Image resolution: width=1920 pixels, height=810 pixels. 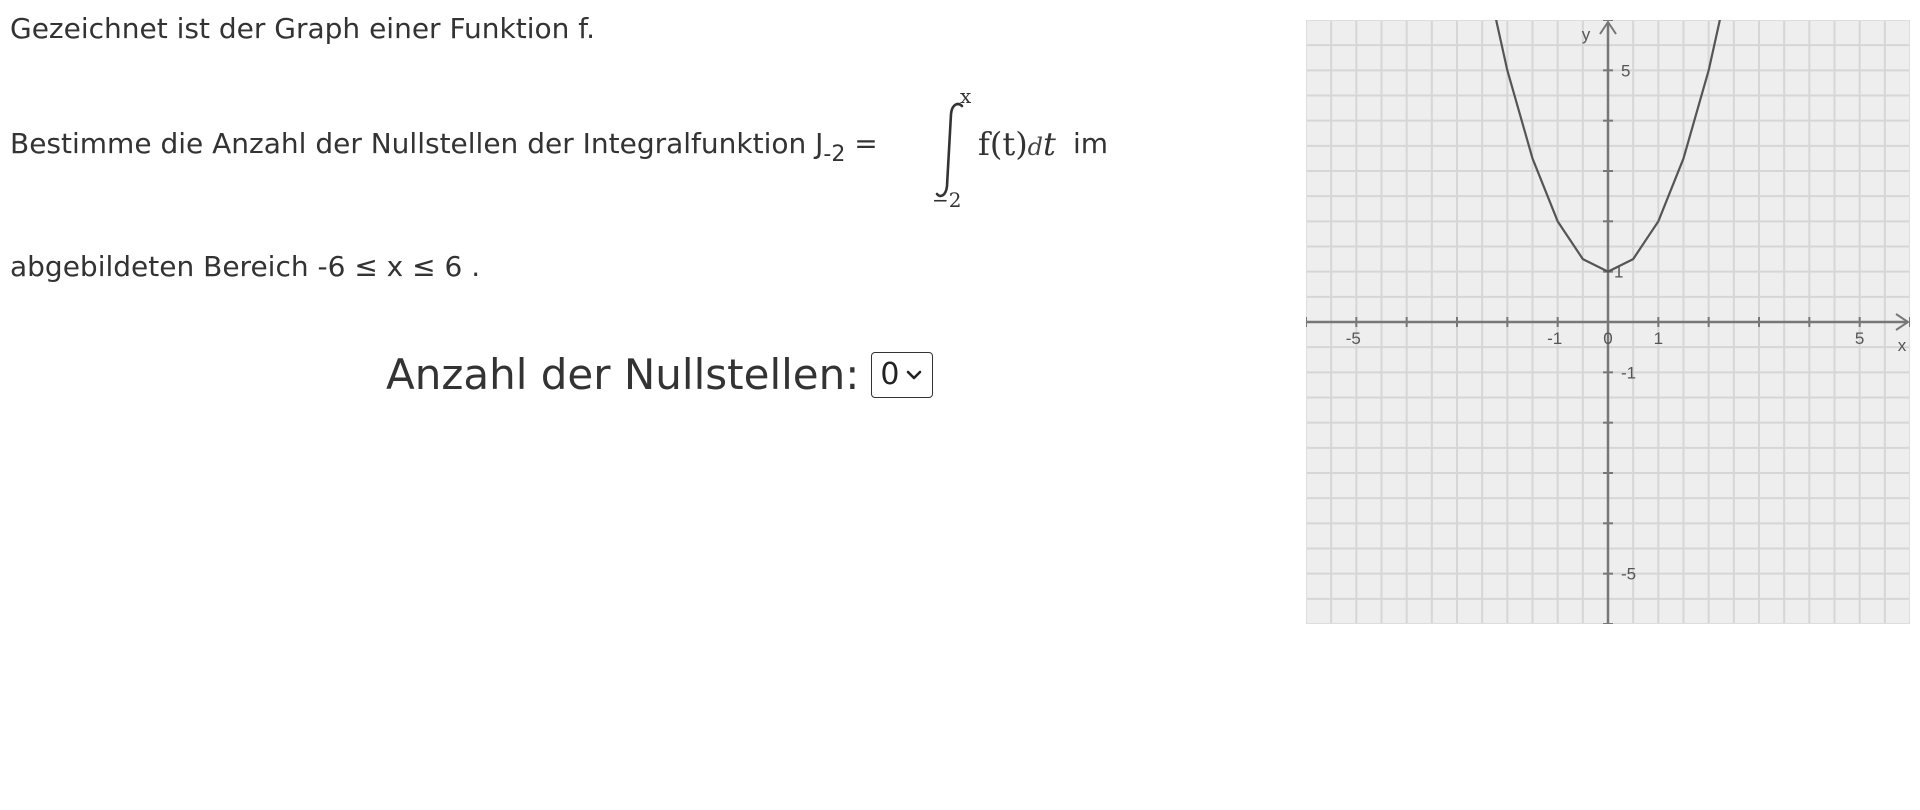 What do you see at coordinates (1902, 345) in the screenshot?
I see `x-axis-label: x` at bounding box center [1902, 345].